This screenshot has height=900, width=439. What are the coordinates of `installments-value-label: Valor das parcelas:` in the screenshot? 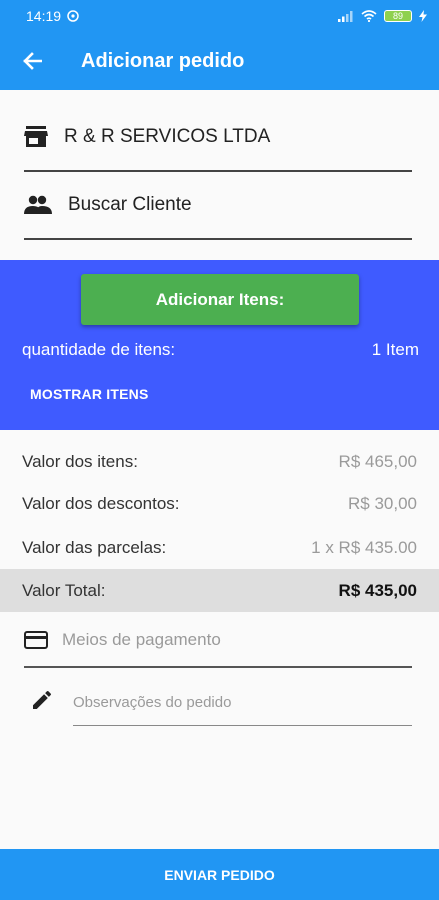 It's located at (94, 547).